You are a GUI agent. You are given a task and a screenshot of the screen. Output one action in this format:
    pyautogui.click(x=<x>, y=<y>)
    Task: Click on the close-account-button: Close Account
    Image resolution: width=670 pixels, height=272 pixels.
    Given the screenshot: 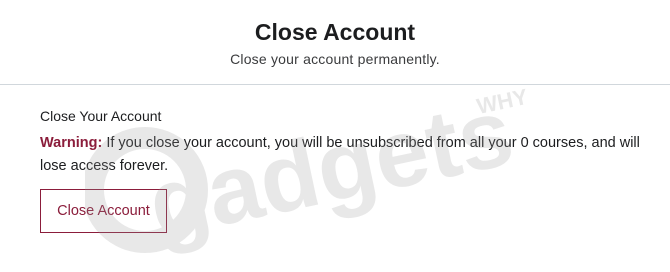 What is the action you would take?
    pyautogui.click(x=103, y=211)
    